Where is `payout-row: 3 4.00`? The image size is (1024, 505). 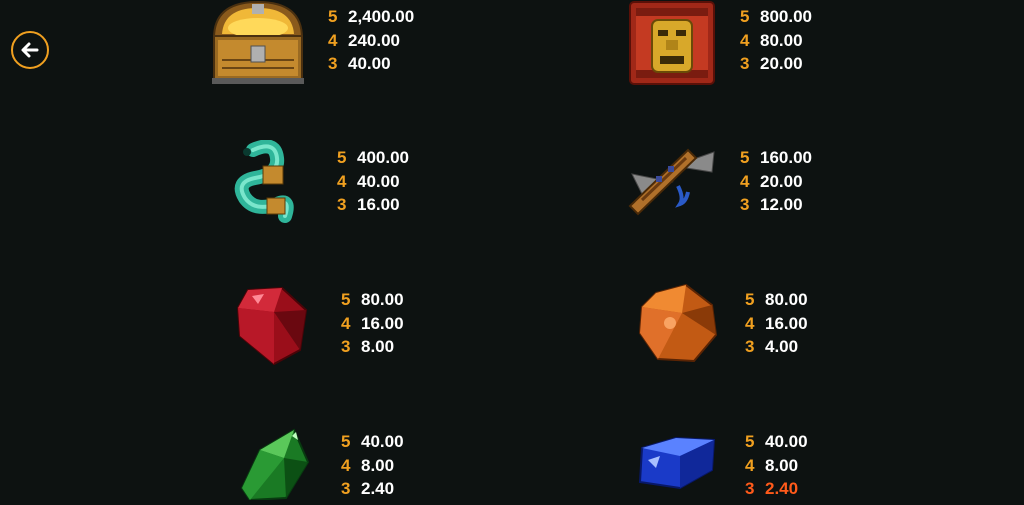
payout-row: 3 4.00 is located at coordinates (776, 347).